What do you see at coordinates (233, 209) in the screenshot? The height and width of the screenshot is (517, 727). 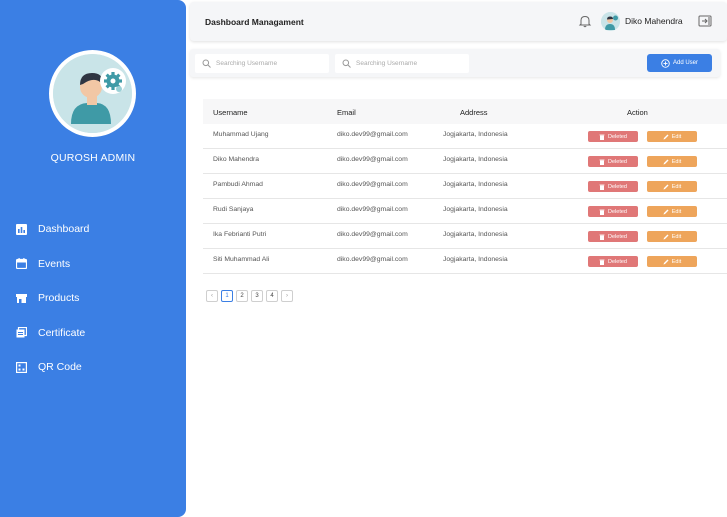 I see `cell-username: Rudi Sanjaya` at bounding box center [233, 209].